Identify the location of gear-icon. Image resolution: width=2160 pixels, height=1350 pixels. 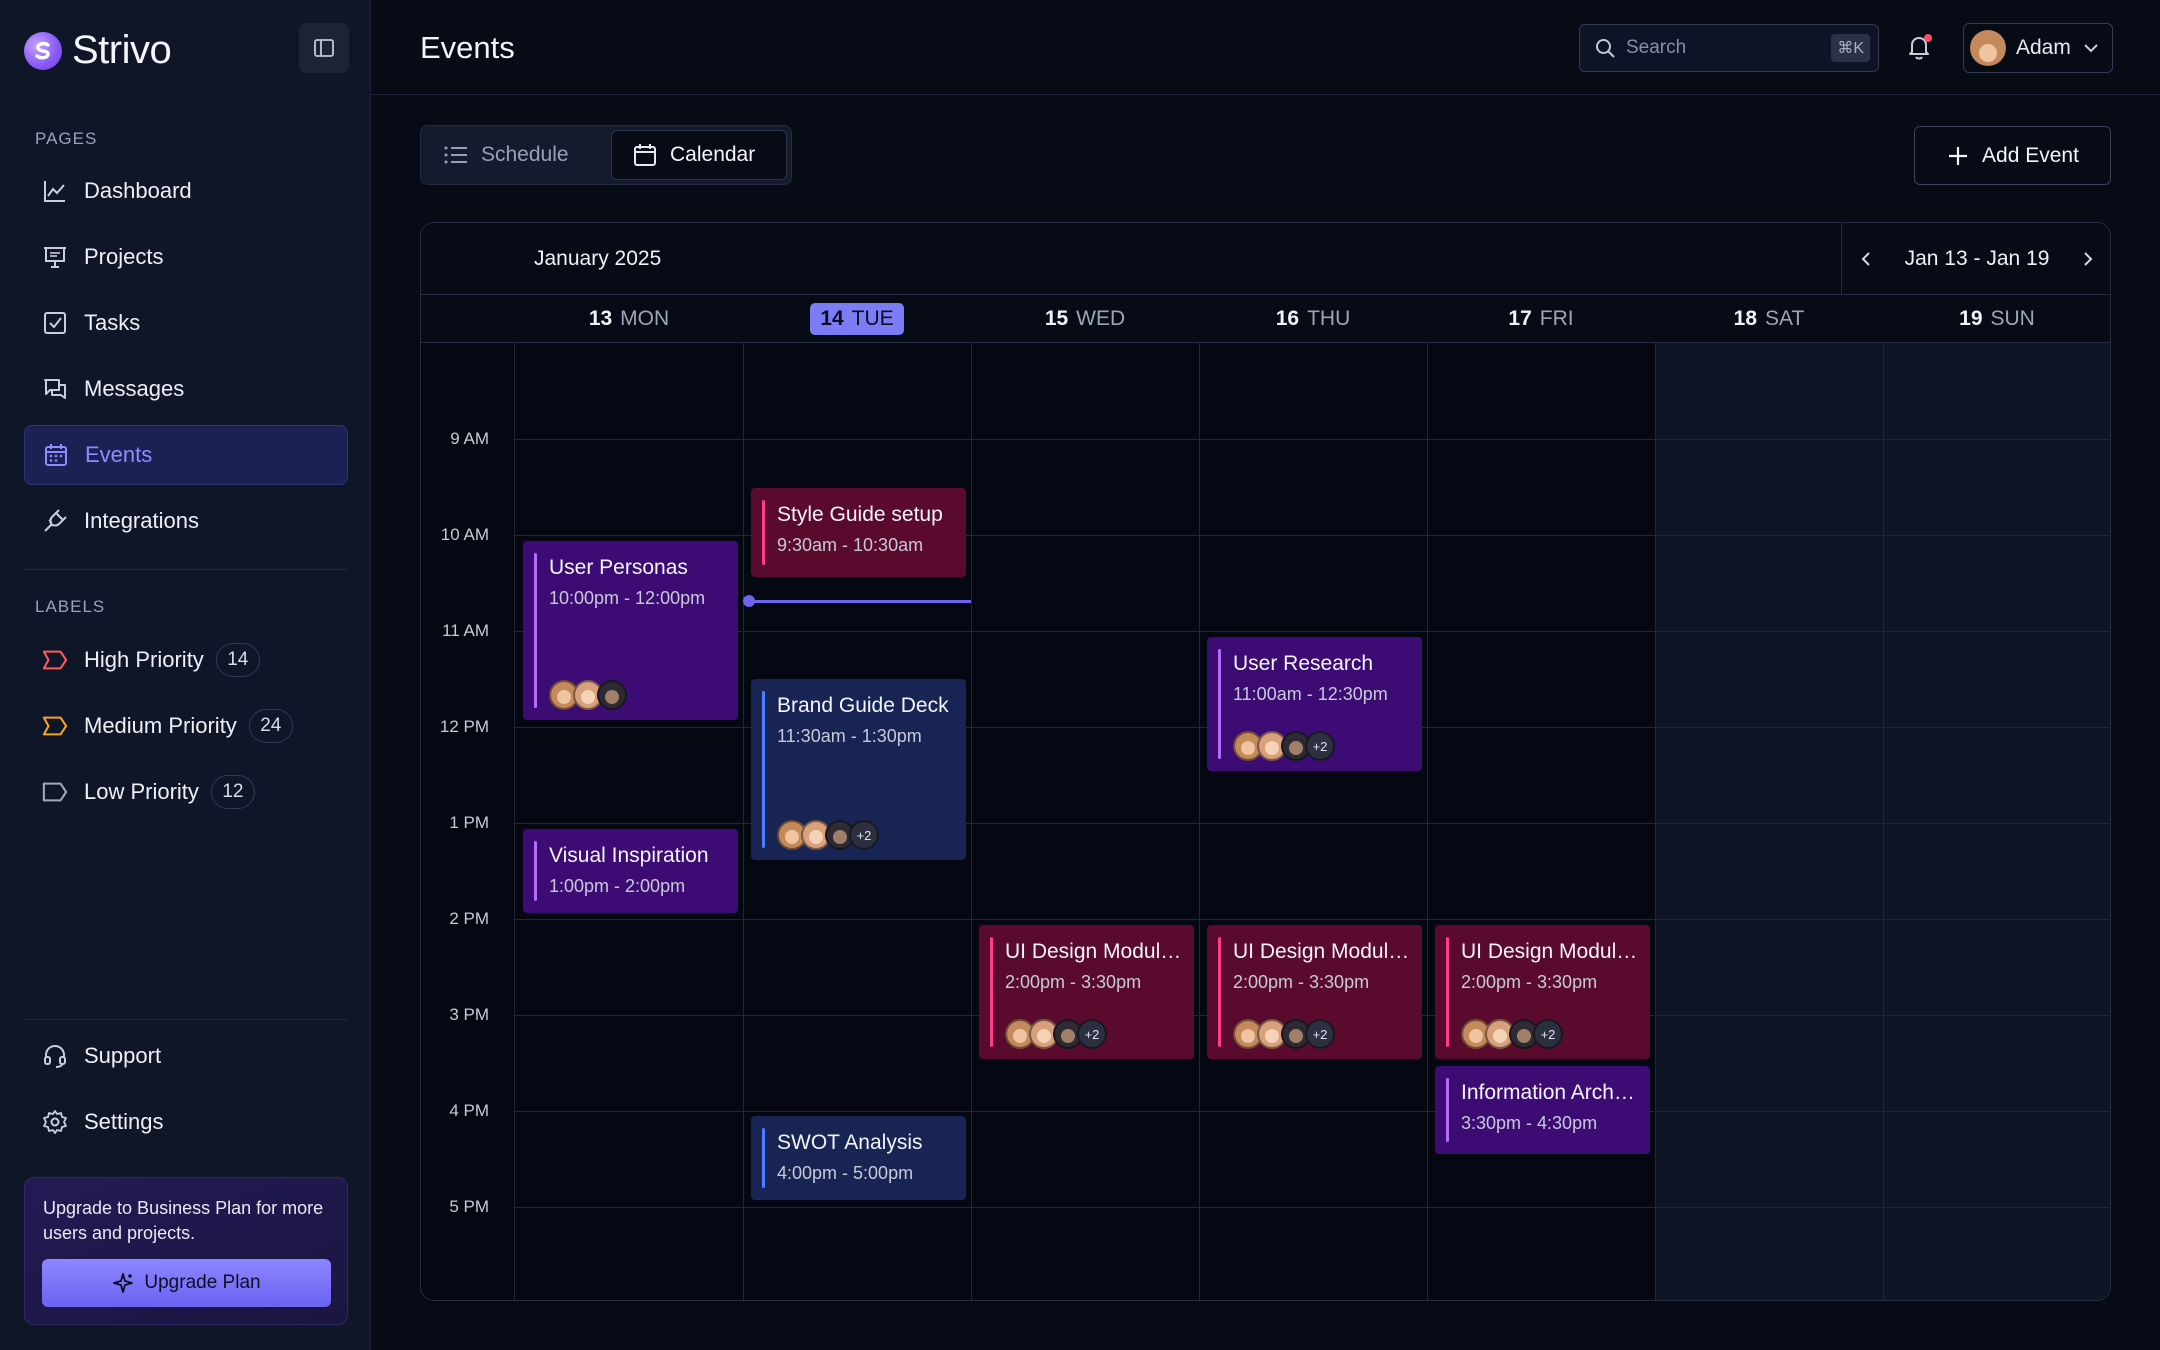
(55, 1122).